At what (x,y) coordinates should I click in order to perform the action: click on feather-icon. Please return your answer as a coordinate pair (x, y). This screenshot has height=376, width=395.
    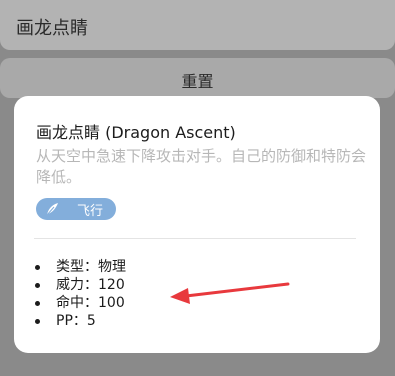
    Looking at the image, I should click on (52, 209).